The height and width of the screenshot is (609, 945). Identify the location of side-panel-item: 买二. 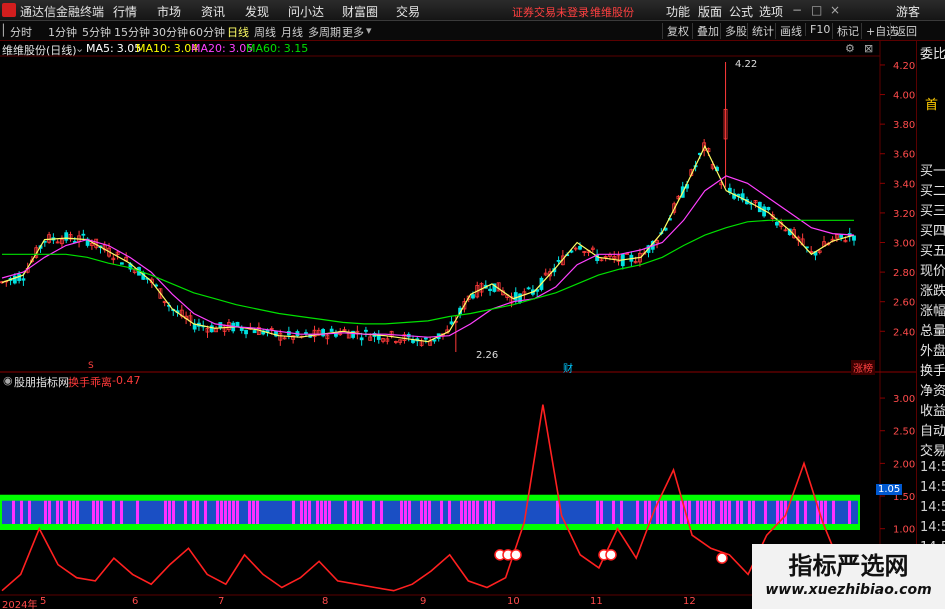
(932, 191).